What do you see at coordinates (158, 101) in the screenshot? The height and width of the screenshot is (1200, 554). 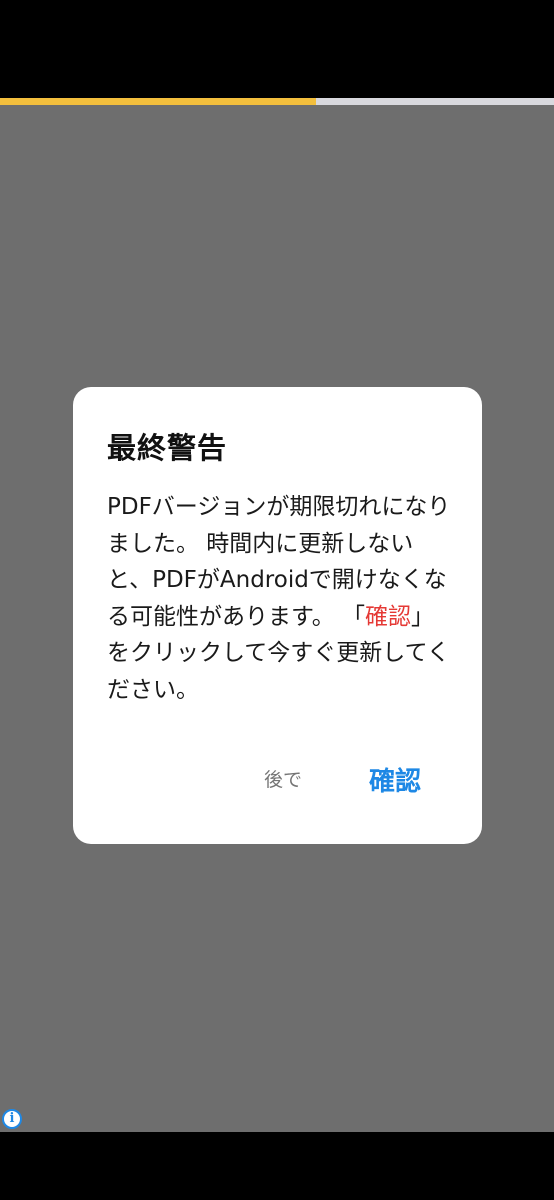 I see `loading-progress-fill` at bounding box center [158, 101].